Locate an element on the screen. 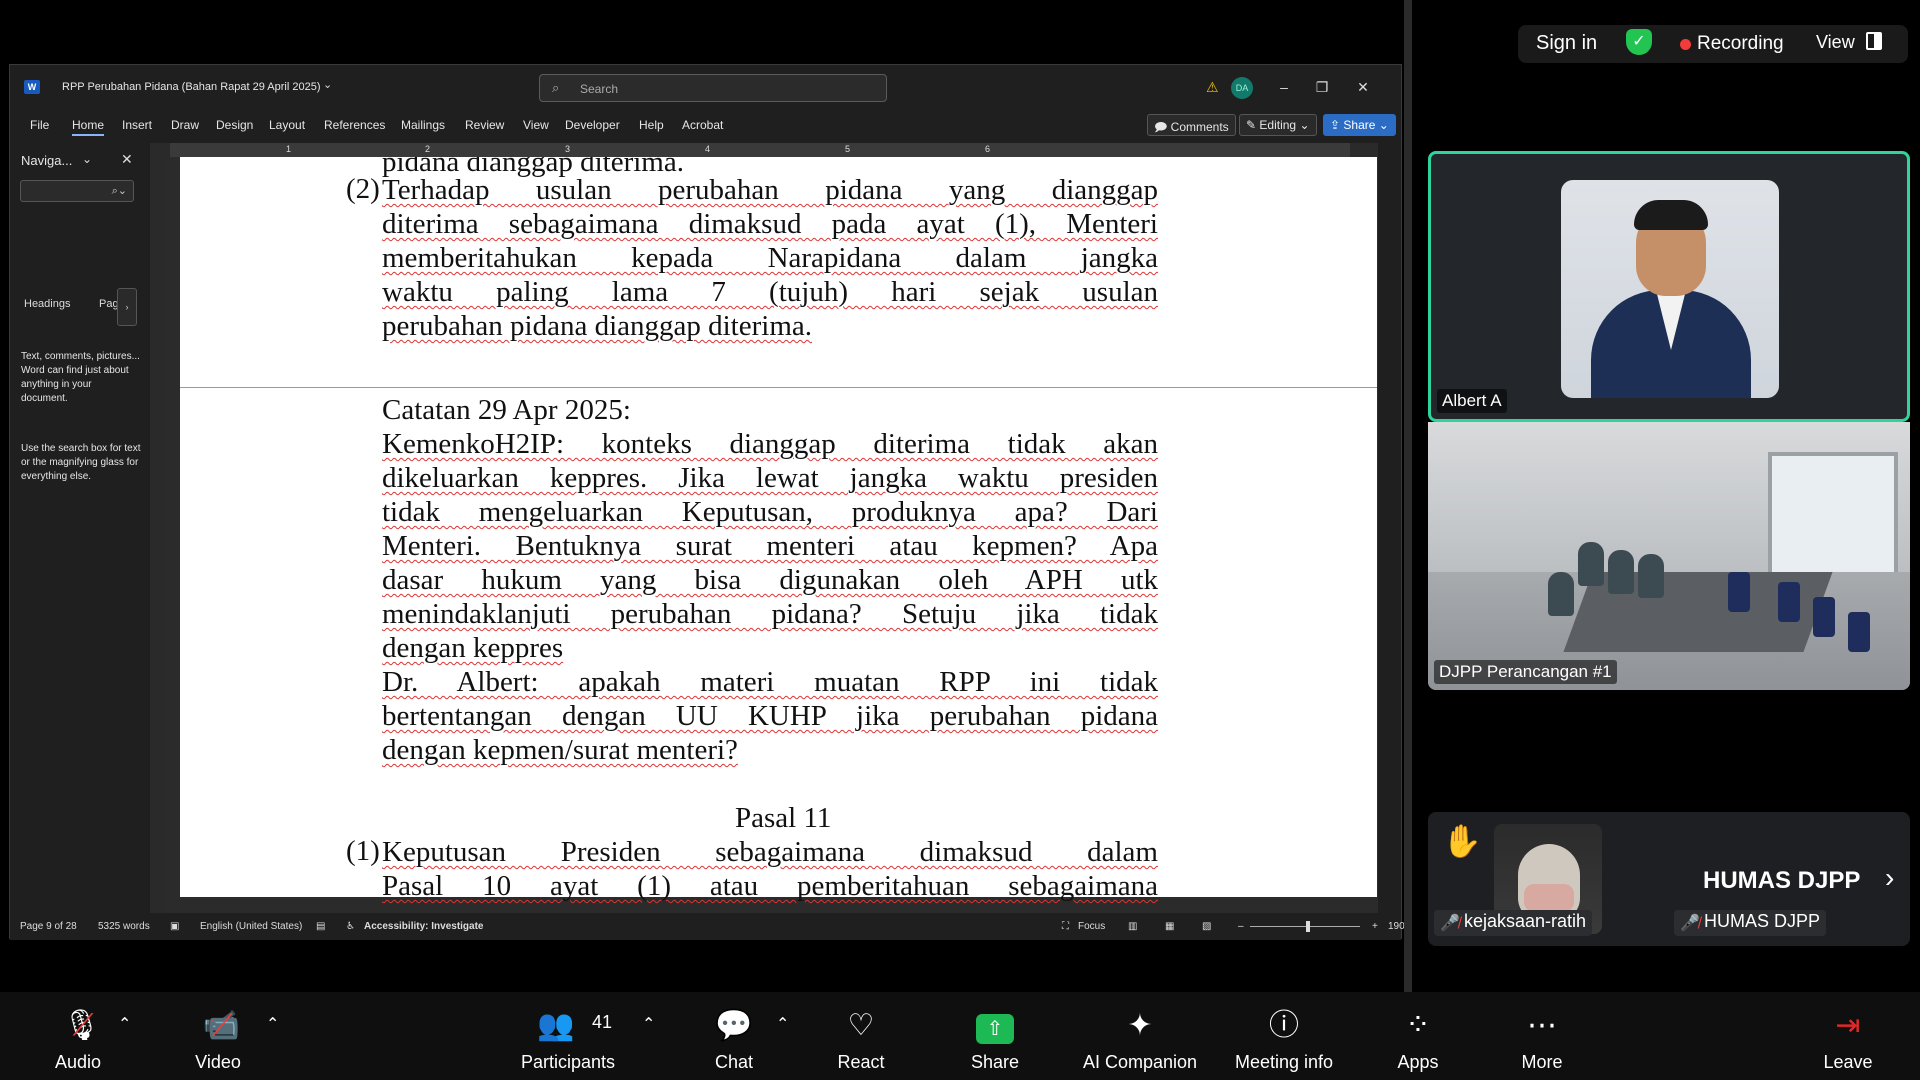 The width and height of the screenshot is (1920, 1080). tab-file: File is located at coordinates (39, 125).